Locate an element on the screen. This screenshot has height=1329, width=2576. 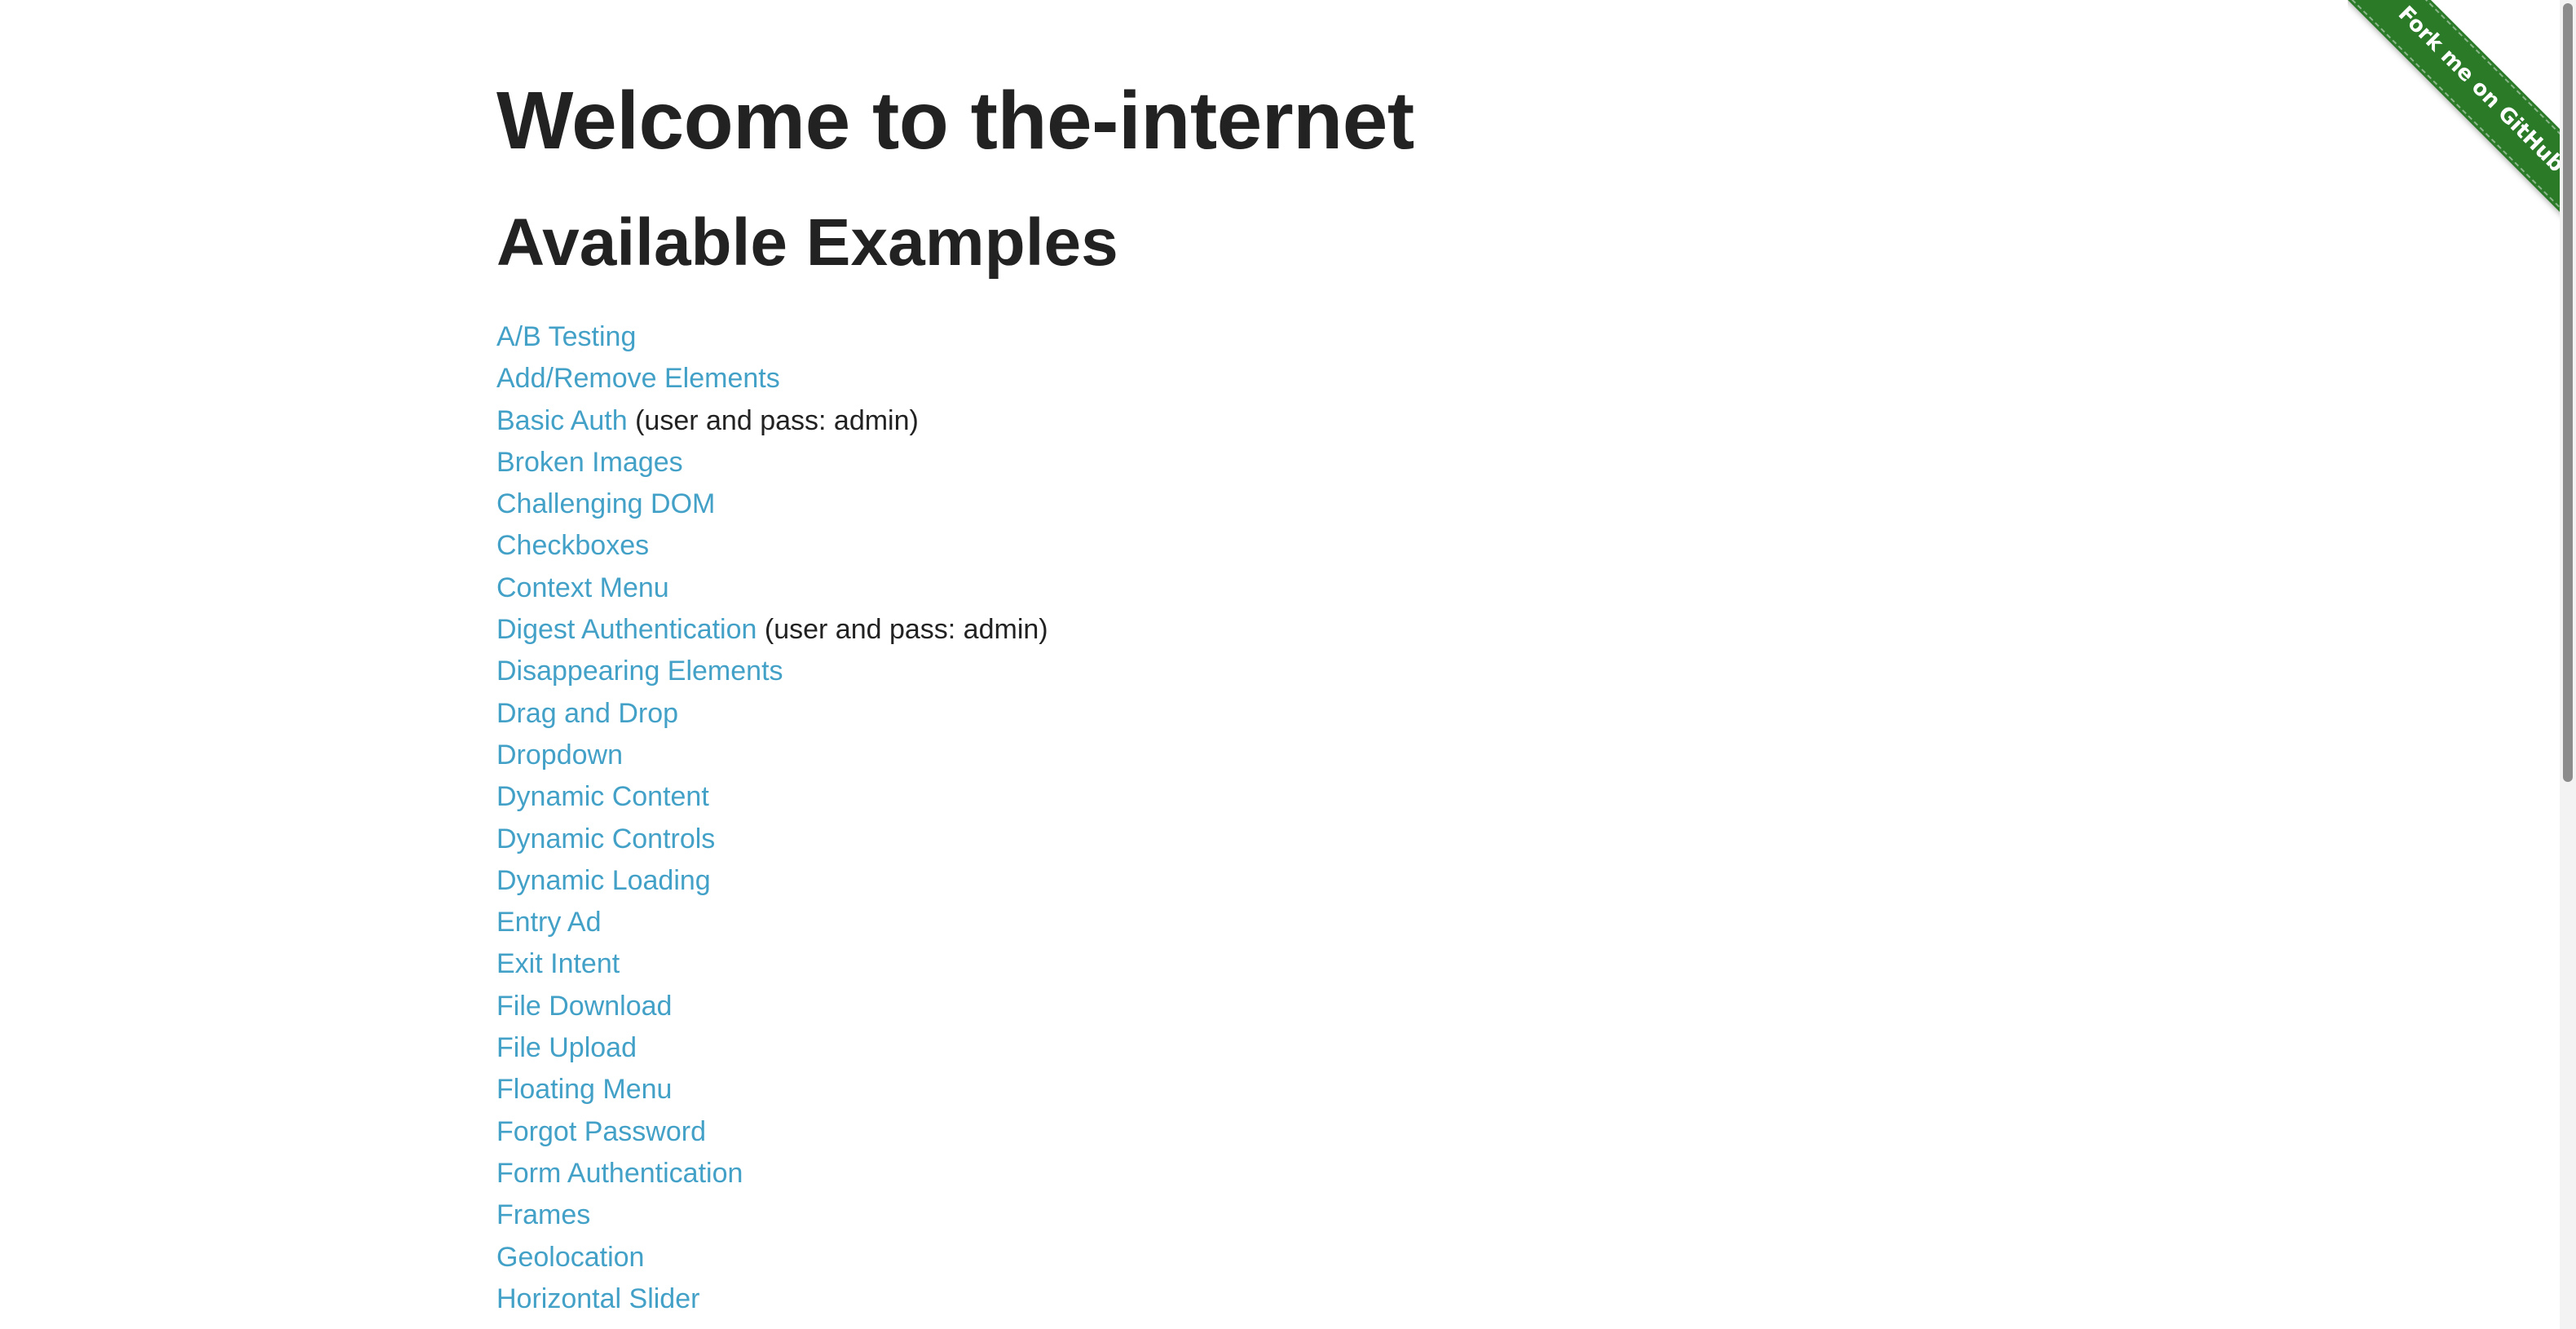
example-link-challenging-dom: Challenging DOM is located at coordinates (605, 503).